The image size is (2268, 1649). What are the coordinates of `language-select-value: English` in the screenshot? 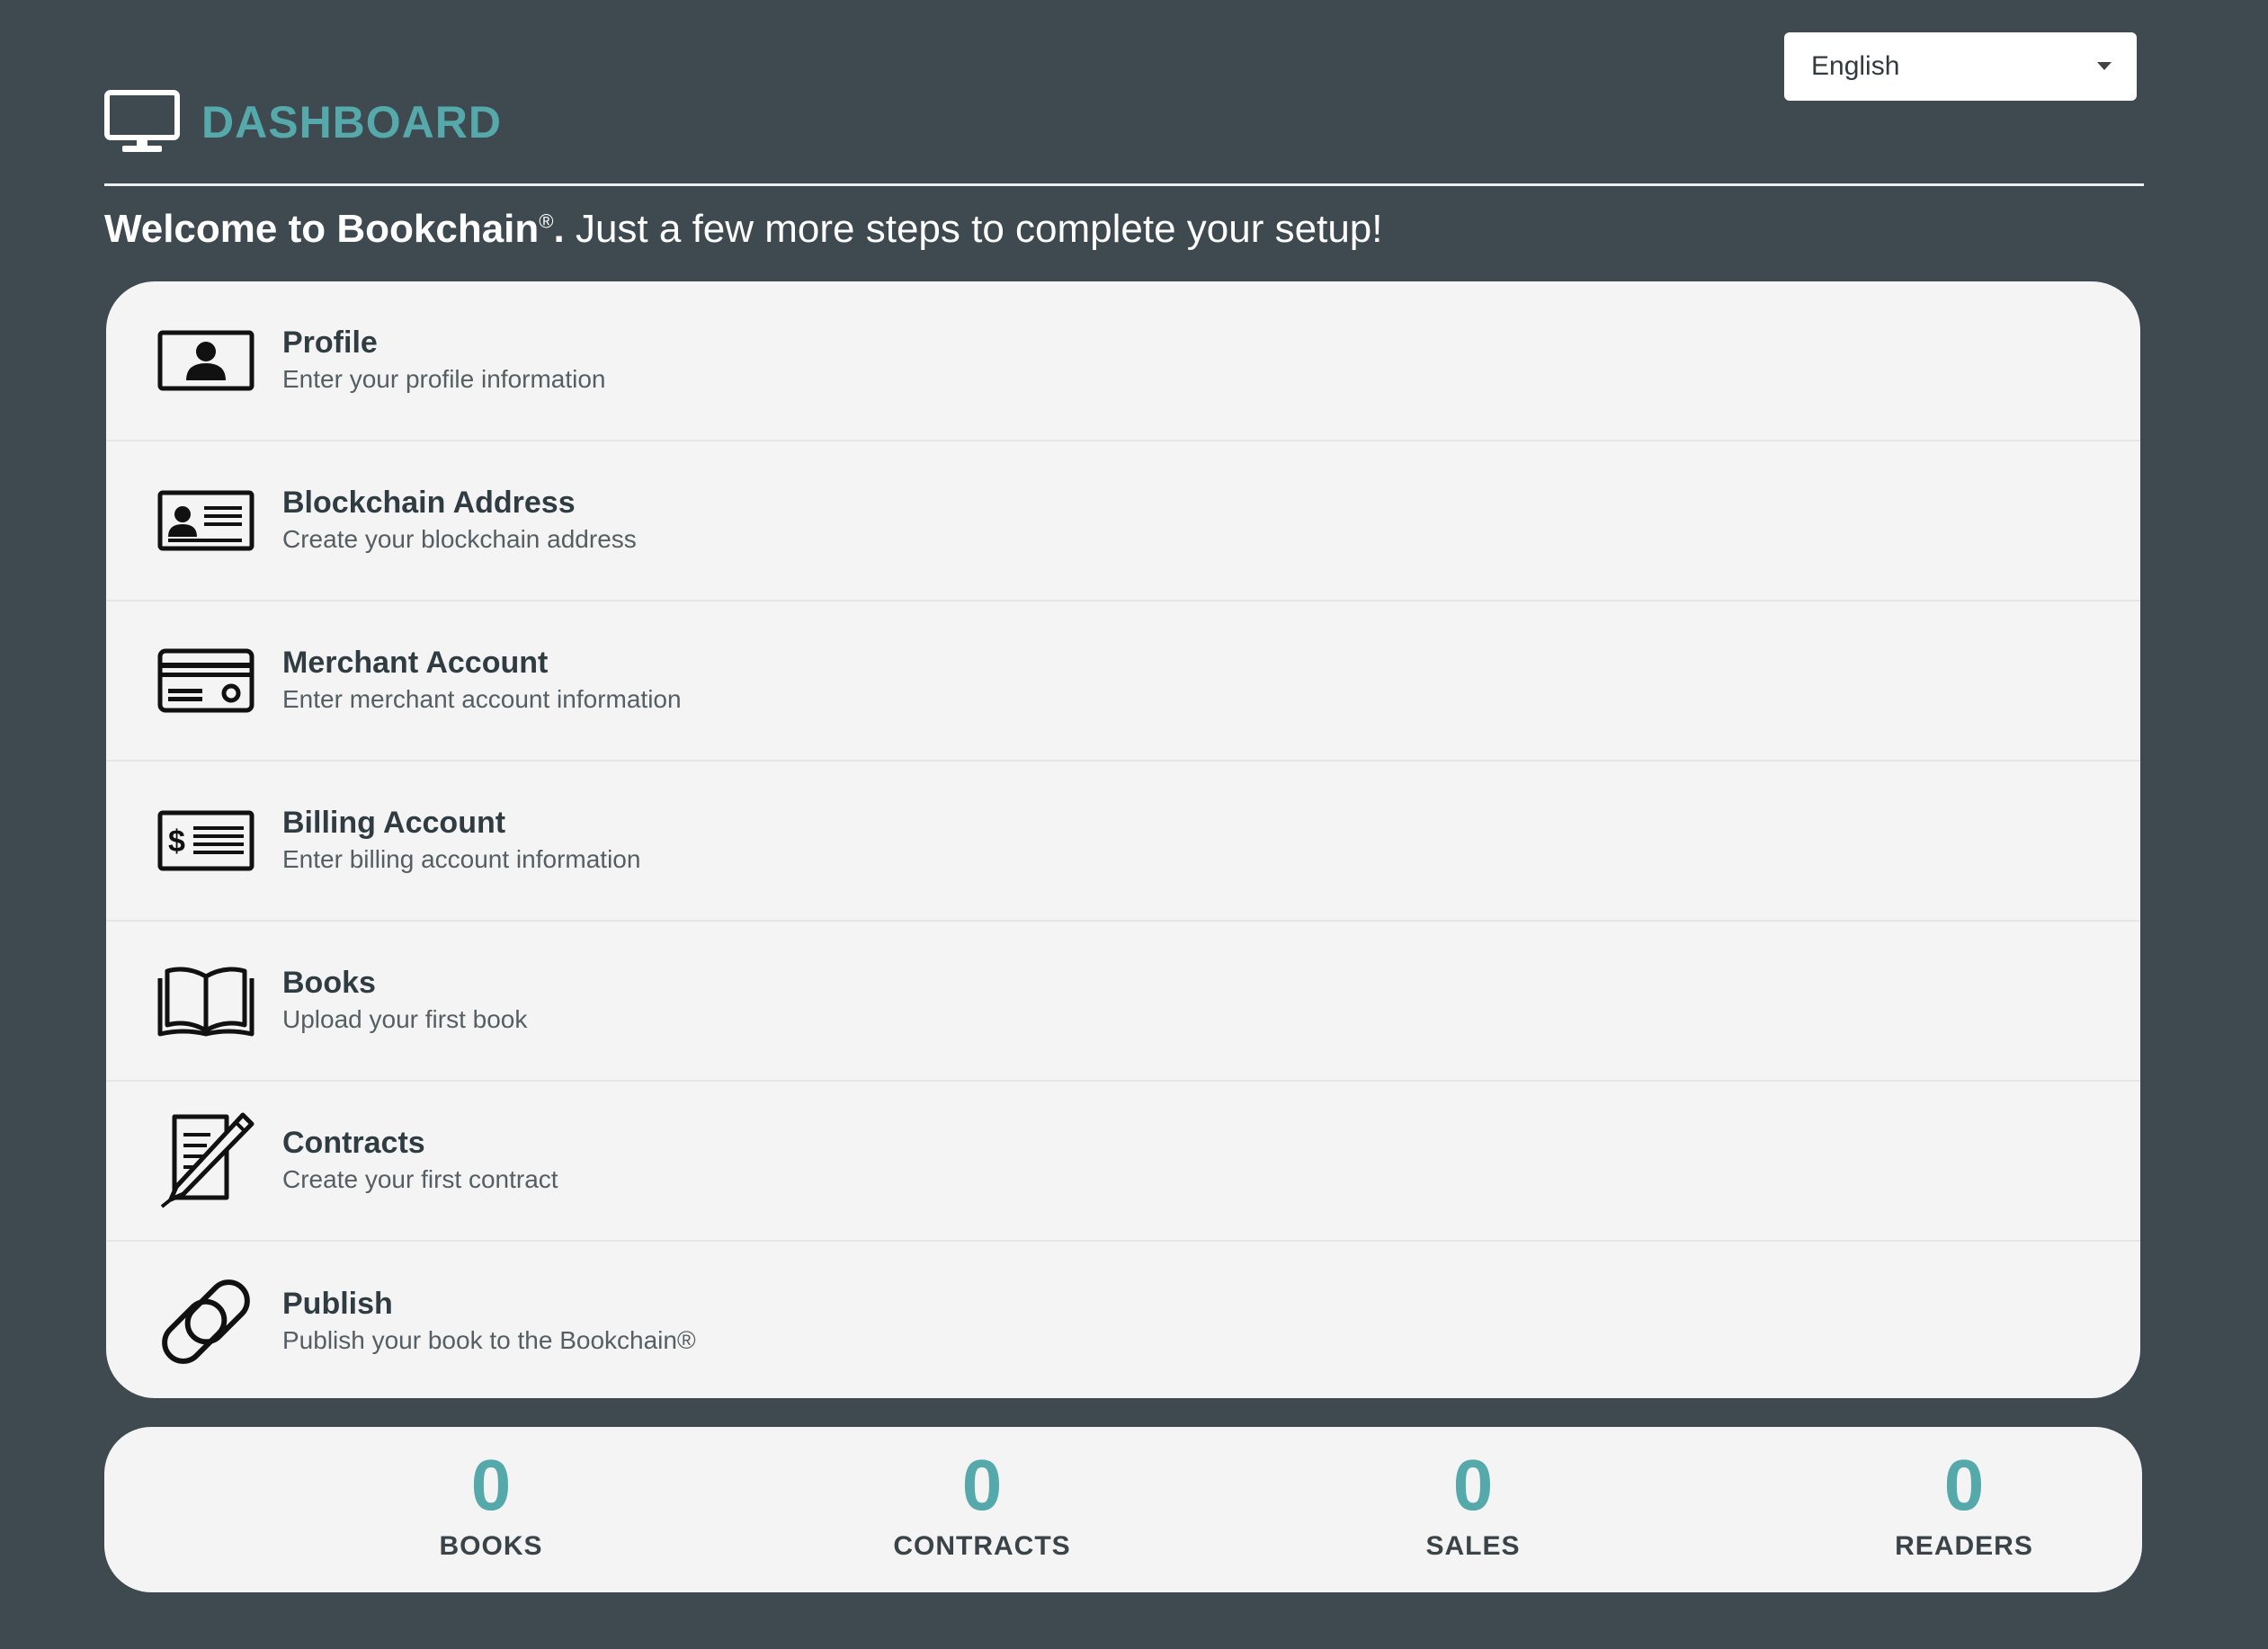 It's located at (1856, 66).